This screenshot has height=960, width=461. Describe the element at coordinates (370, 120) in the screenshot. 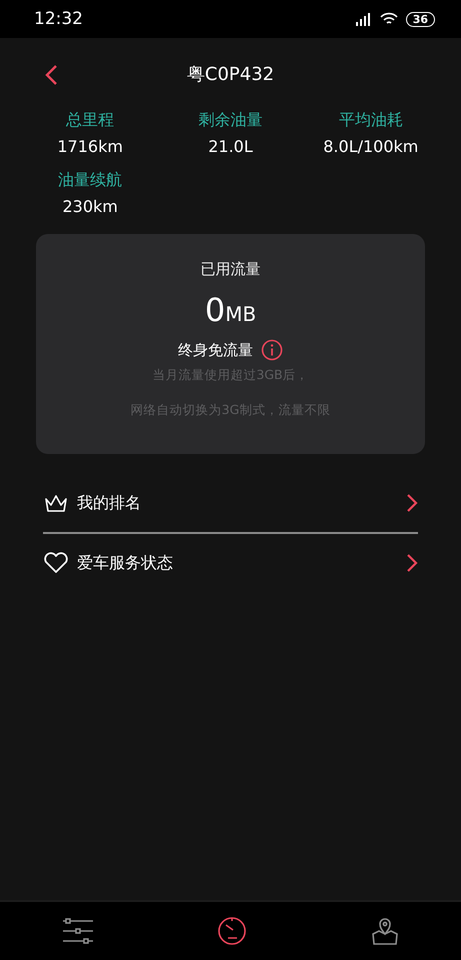

I see `stat-label: 平均油耗` at that location.